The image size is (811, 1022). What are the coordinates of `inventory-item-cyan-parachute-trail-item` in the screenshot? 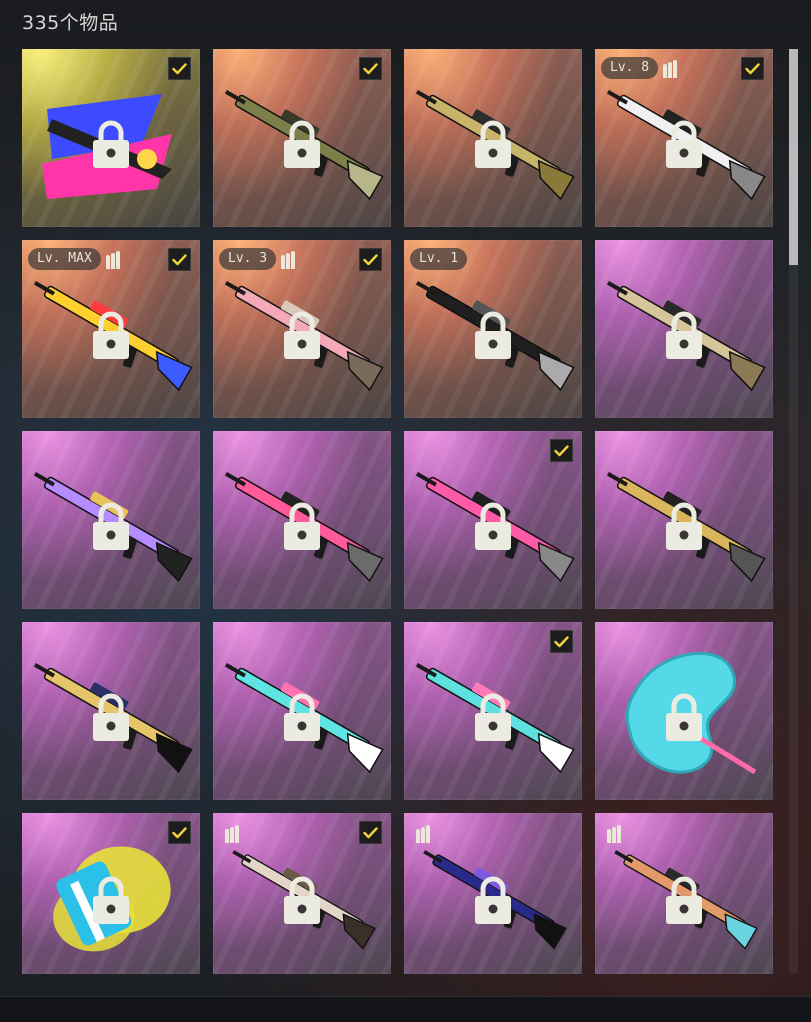 It's located at (684, 711).